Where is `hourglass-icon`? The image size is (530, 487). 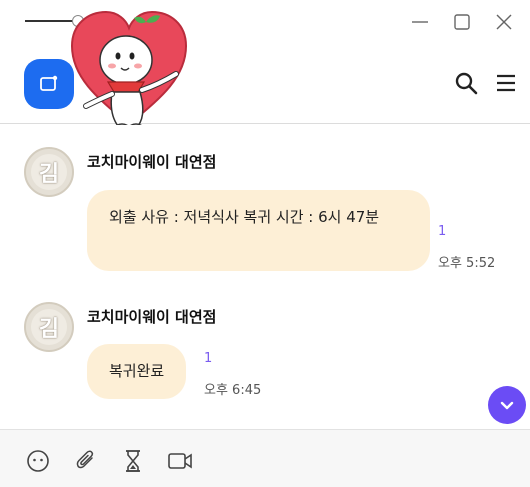 hourglass-icon is located at coordinates (133, 461).